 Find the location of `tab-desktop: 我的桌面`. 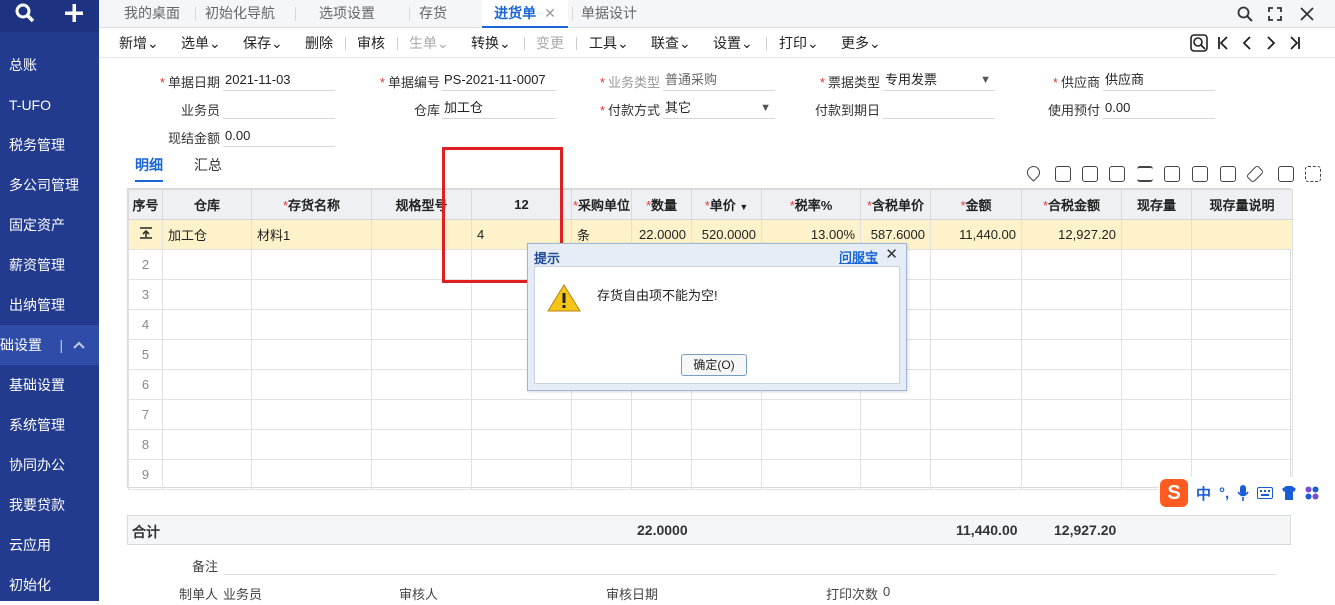

tab-desktop: 我的桌面 is located at coordinates (152, 14).